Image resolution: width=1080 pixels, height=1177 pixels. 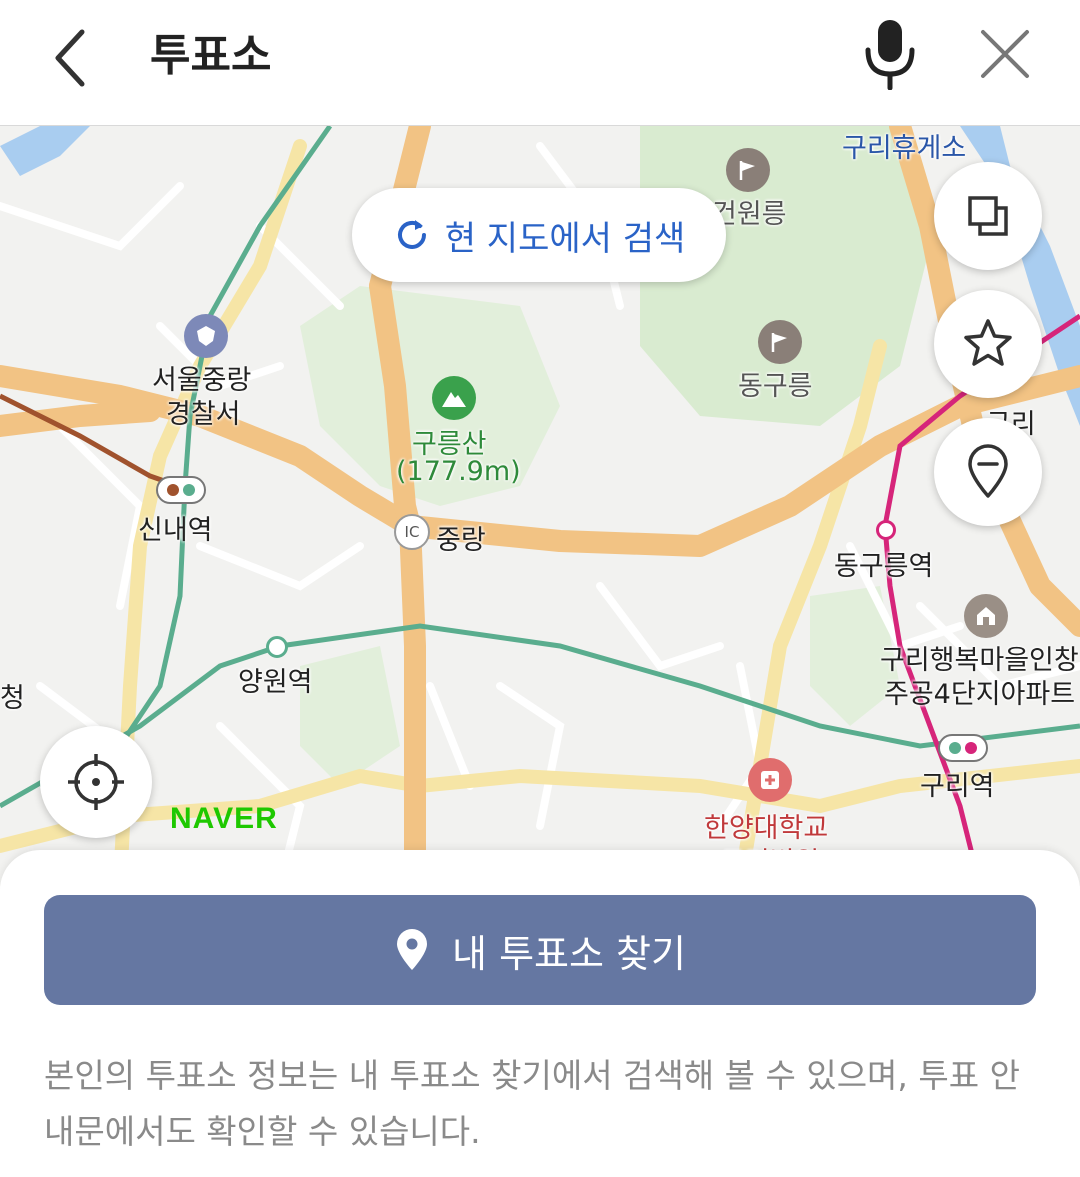 I want to click on search-this-area-button: 현 지도에서 검색, so click(x=539, y=235).